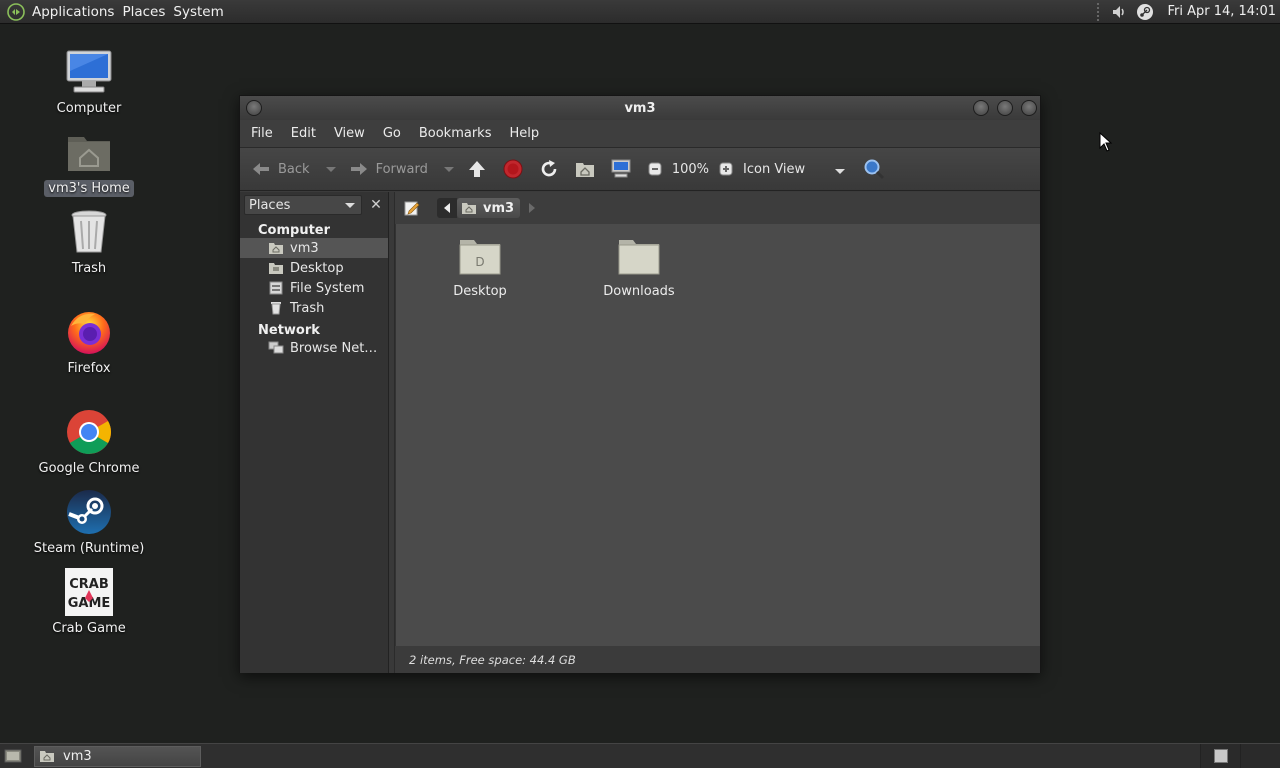 Image resolution: width=1280 pixels, height=768 pixels. What do you see at coordinates (349, 133) in the screenshot?
I see `menu-view: View` at bounding box center [349, 133].